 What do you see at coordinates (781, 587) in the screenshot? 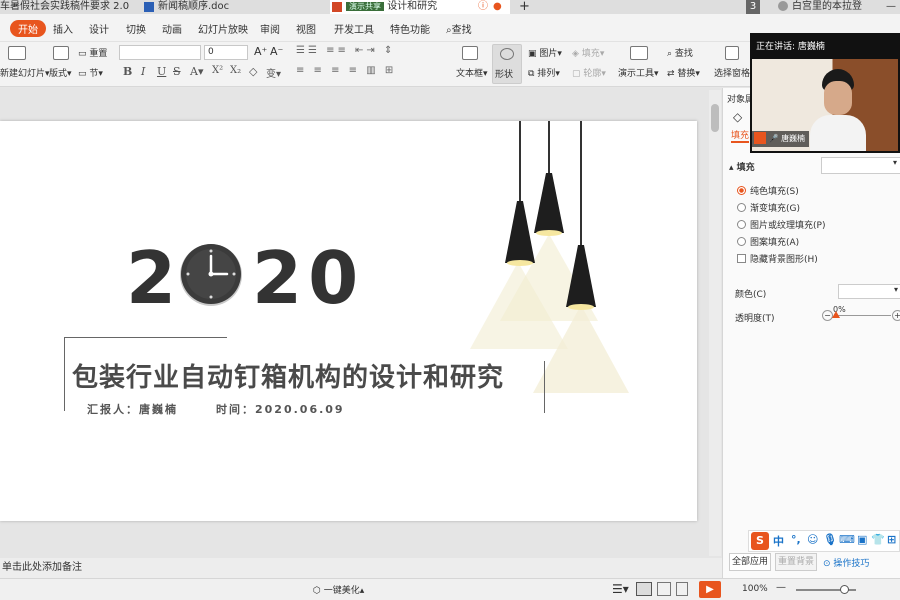
I see `zoom-out-button: —` at bounding box center [781, 587].